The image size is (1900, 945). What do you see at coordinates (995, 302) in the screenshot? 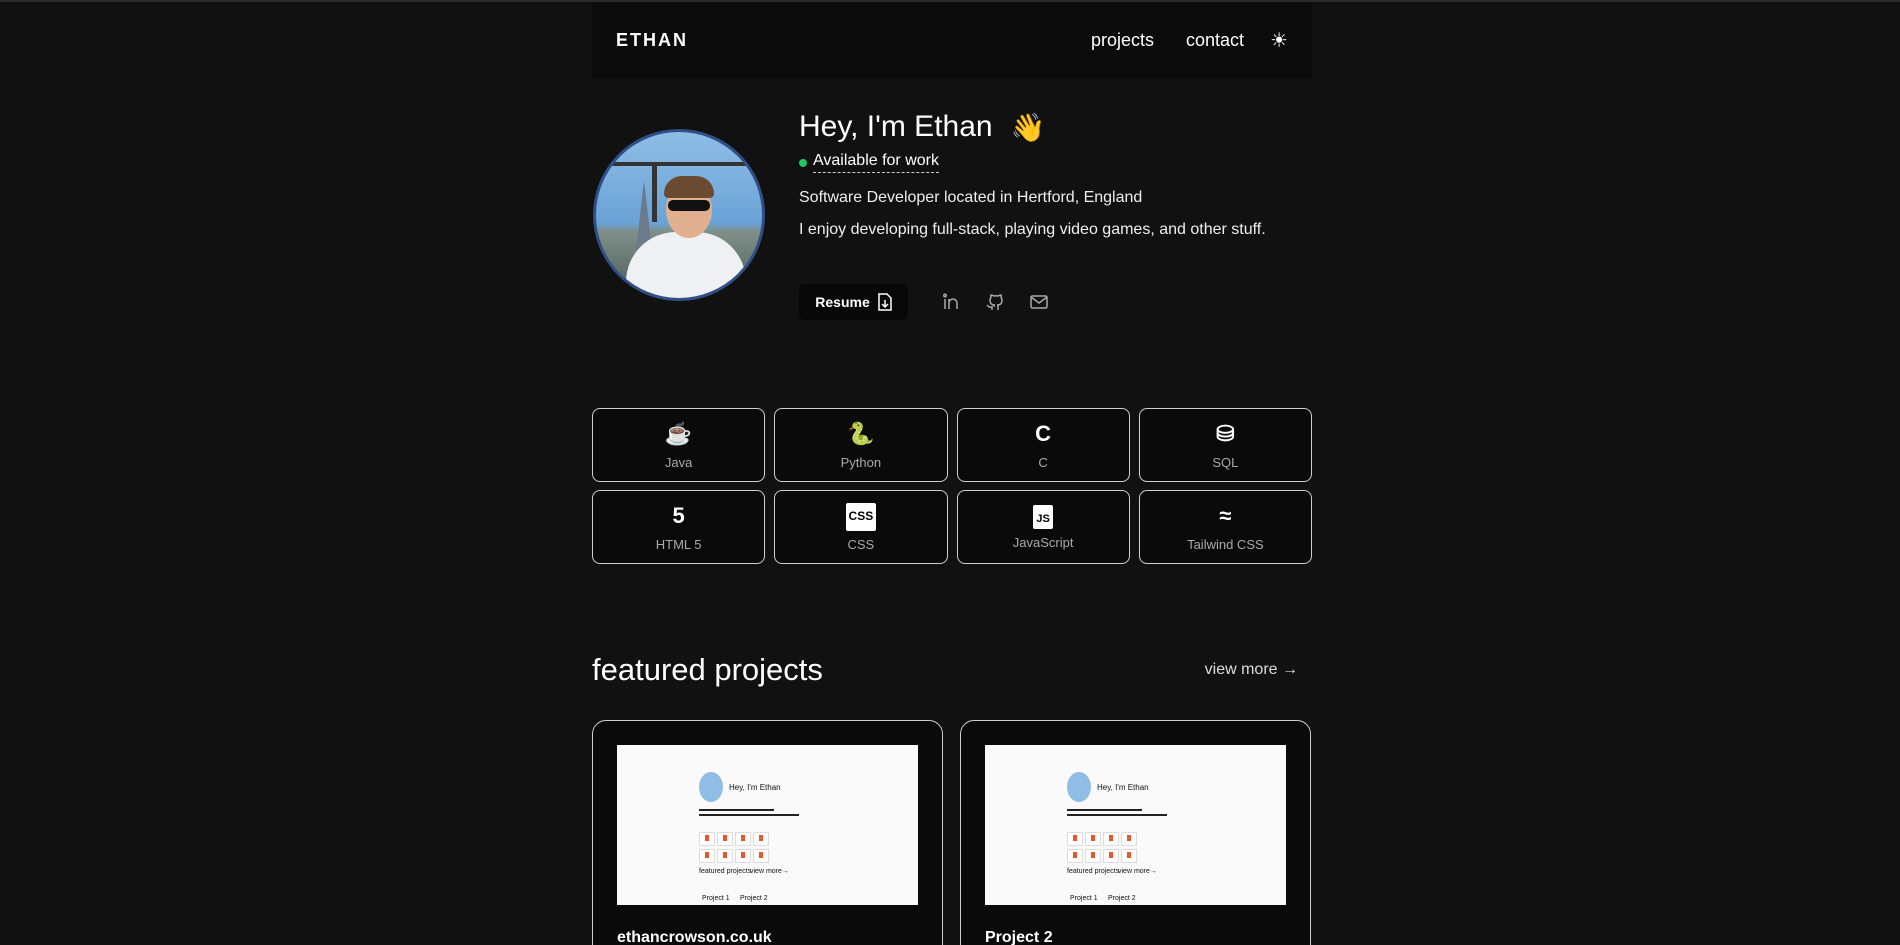
I see `github-icon` at bounding box center [995, 302].